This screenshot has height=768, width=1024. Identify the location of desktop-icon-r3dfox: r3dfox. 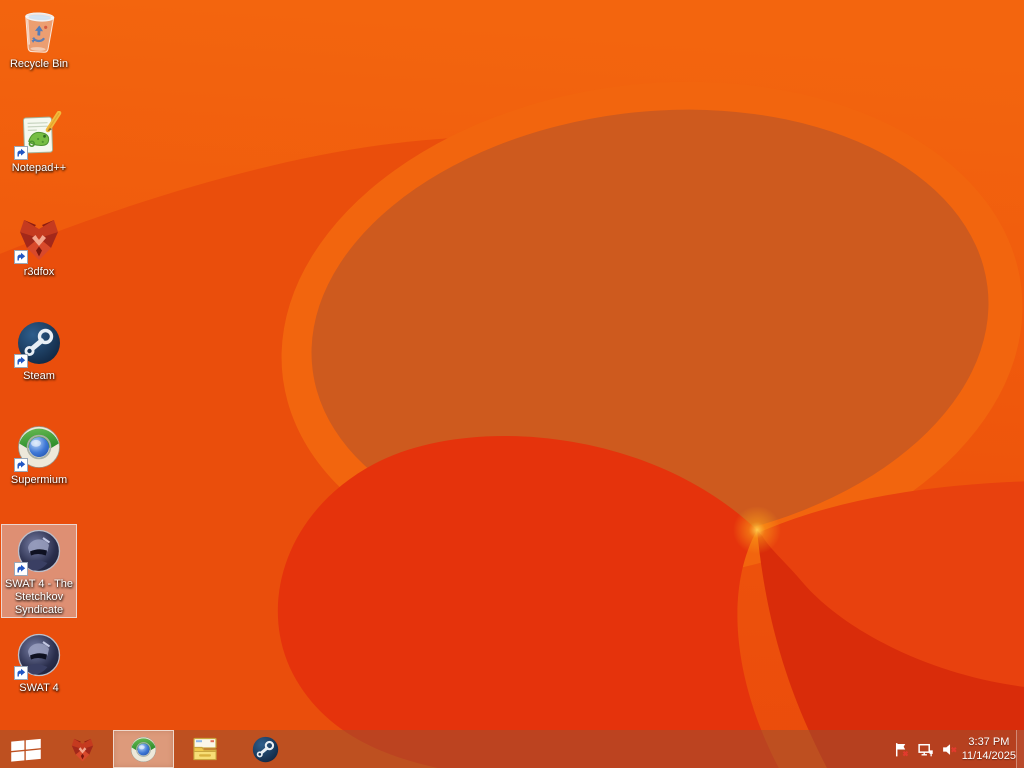
(39, 246).